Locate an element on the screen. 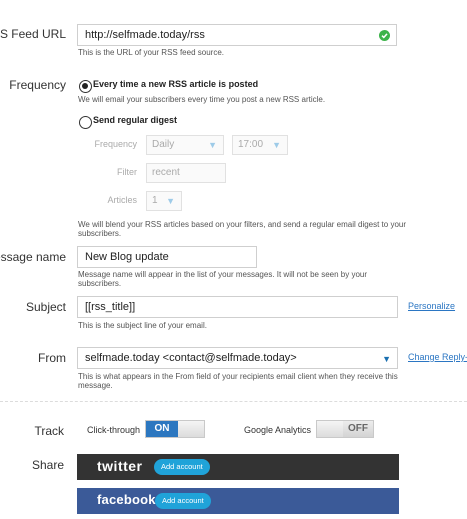 The height and width of the screenshot is (519, 467). rss-feed-url-help: This is the URL of your RSS feed source. is located at coordinates (151, 52).